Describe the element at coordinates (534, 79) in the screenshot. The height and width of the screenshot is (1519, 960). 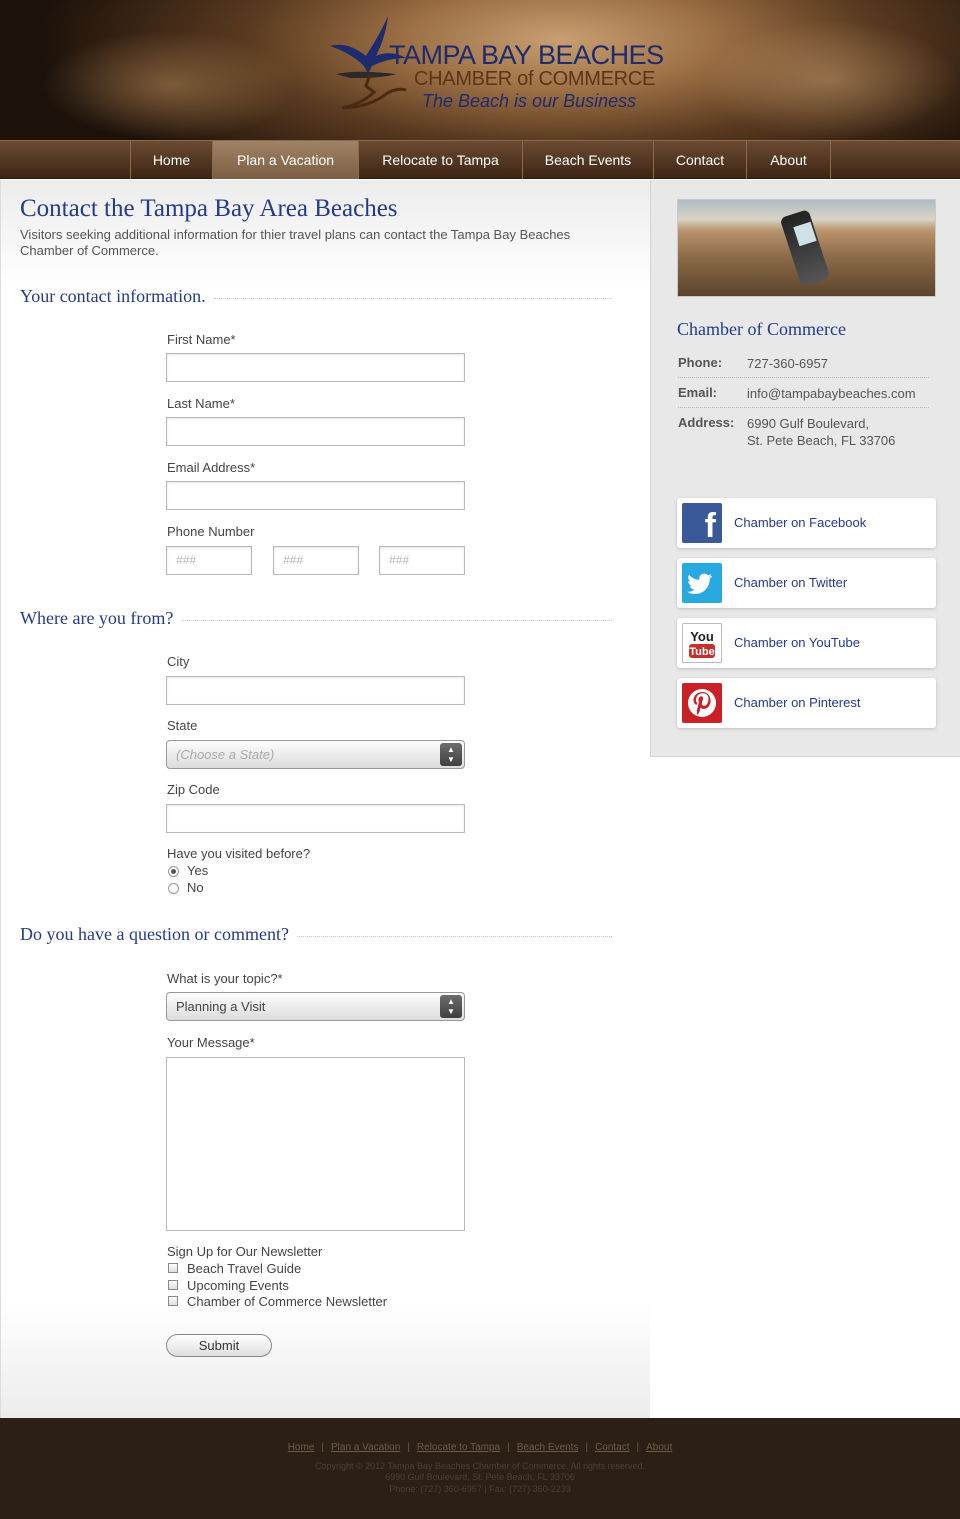
I see `logo-subtitle: CHAMBER of COMMERCE` at that location.